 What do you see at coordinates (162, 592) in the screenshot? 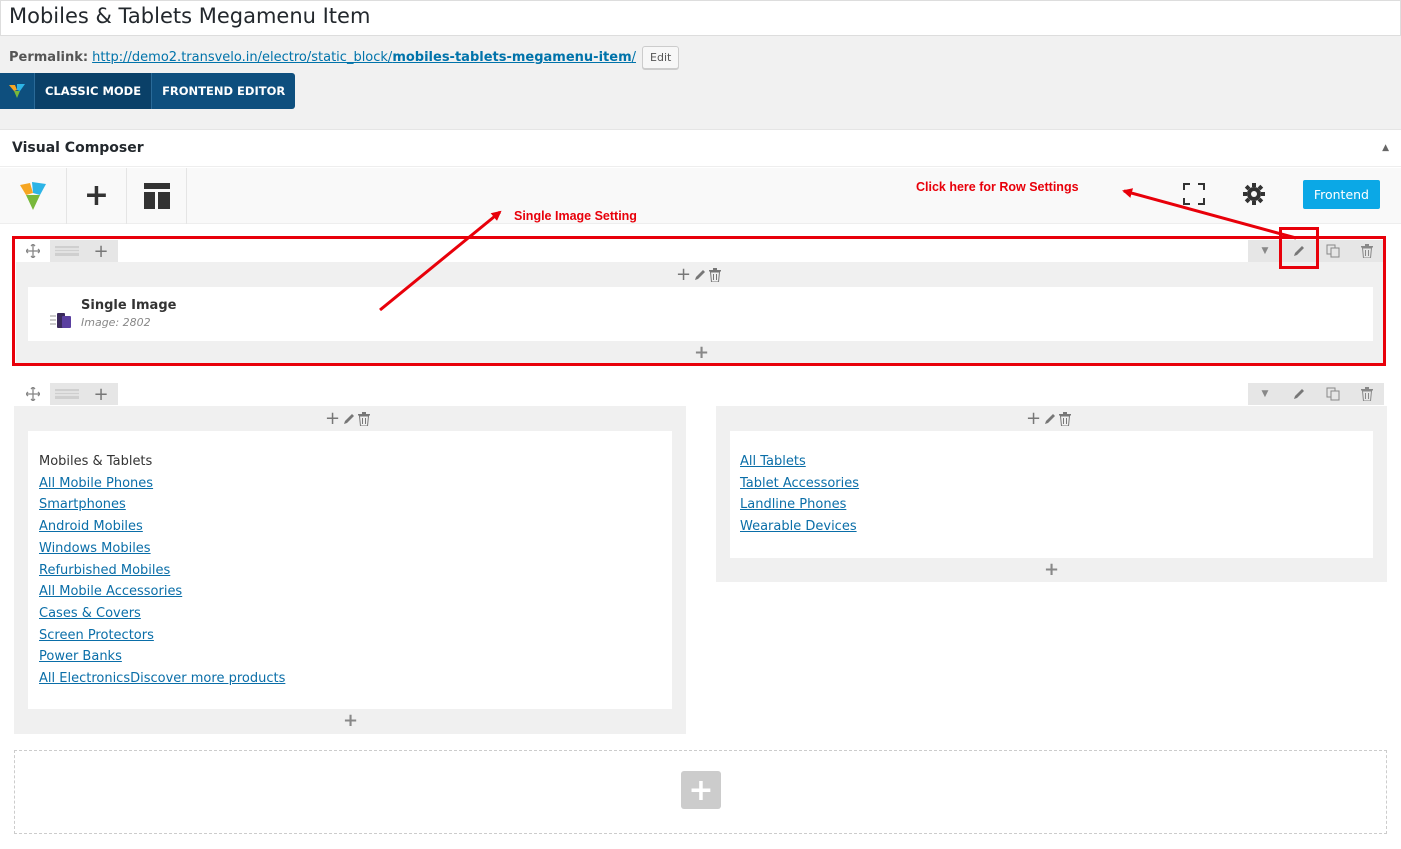
I see `left-link: All Mobile Accessories` at bounding box center [162, 592].